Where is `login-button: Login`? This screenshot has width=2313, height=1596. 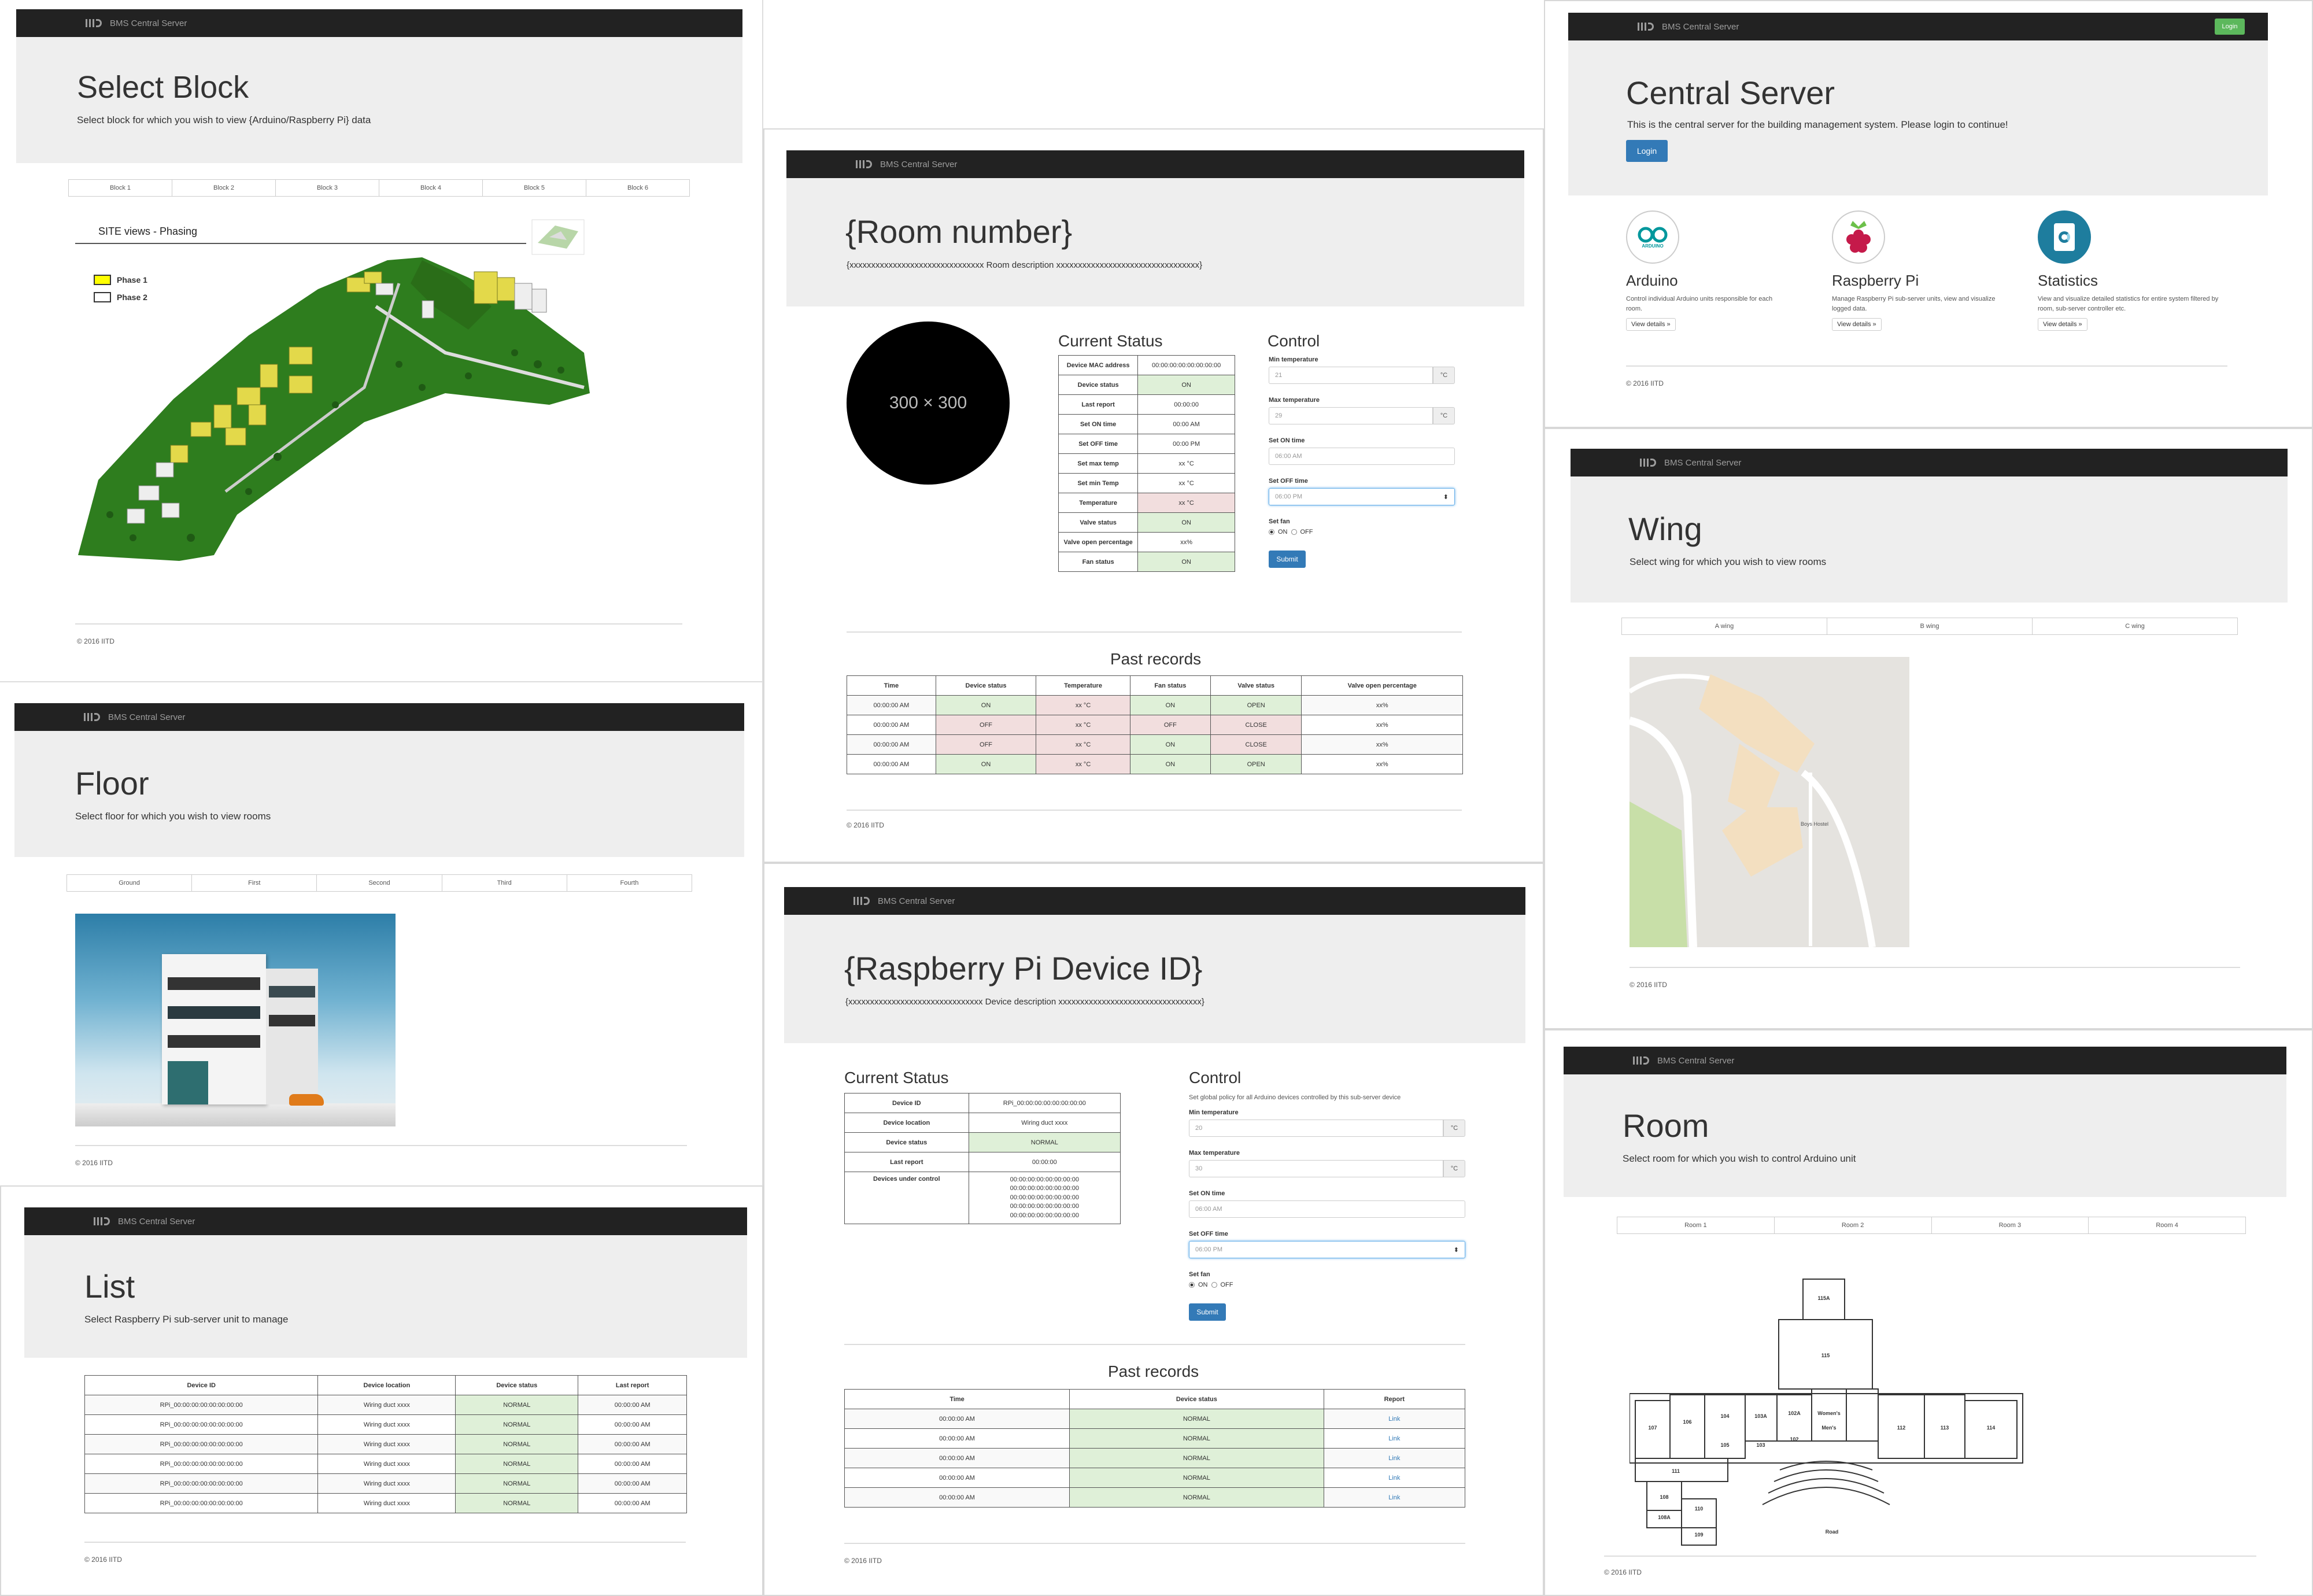
login-button: Login is located at coordinates (1647, 151).